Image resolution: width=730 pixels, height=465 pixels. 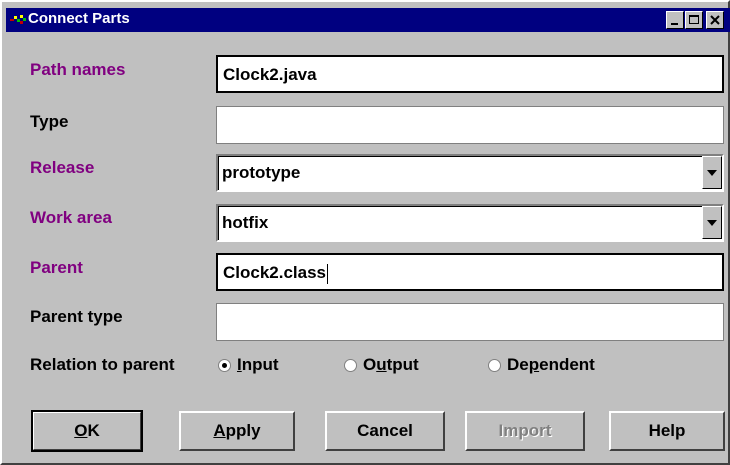 I want to click on parent-label: Parent, so click(x=56, y=267).